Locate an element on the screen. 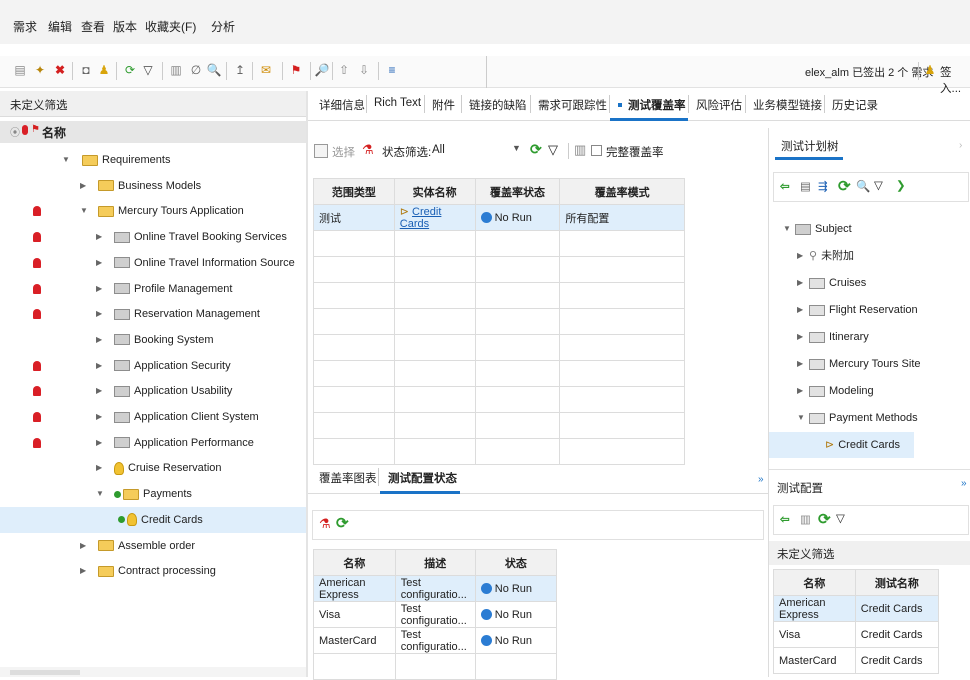  tree-item: ▶ Online Travel Booking Services is located at coordinates (153, 237).